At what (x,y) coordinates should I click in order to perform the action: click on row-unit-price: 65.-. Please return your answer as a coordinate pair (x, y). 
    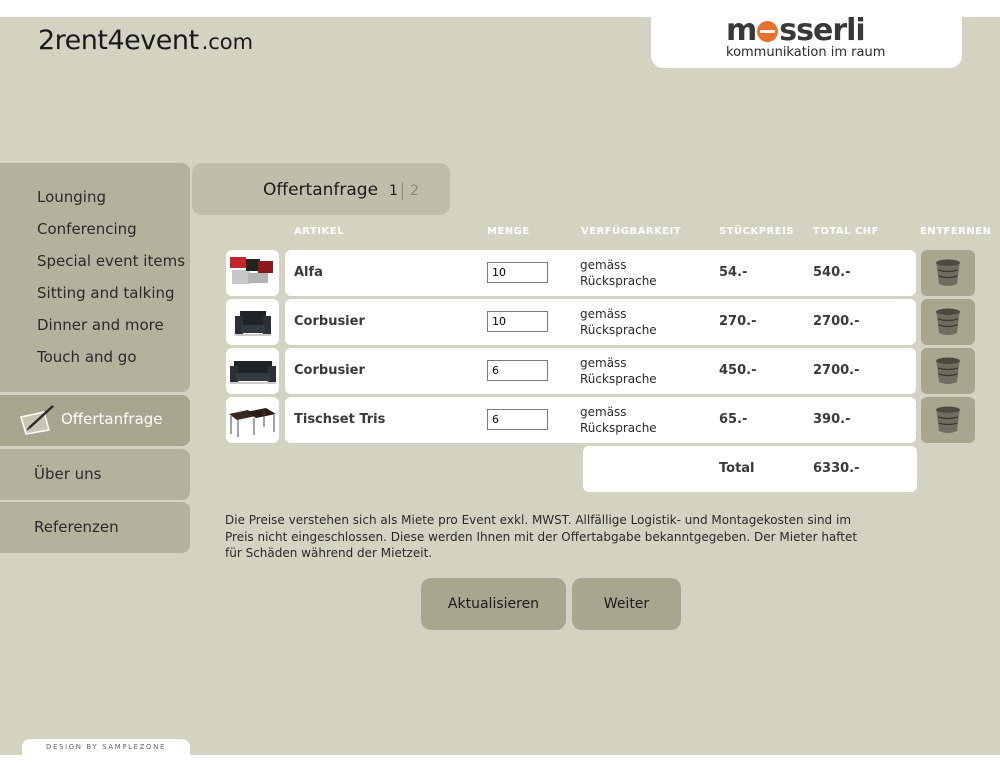
    Looking at the image, I should click on (733, 419).